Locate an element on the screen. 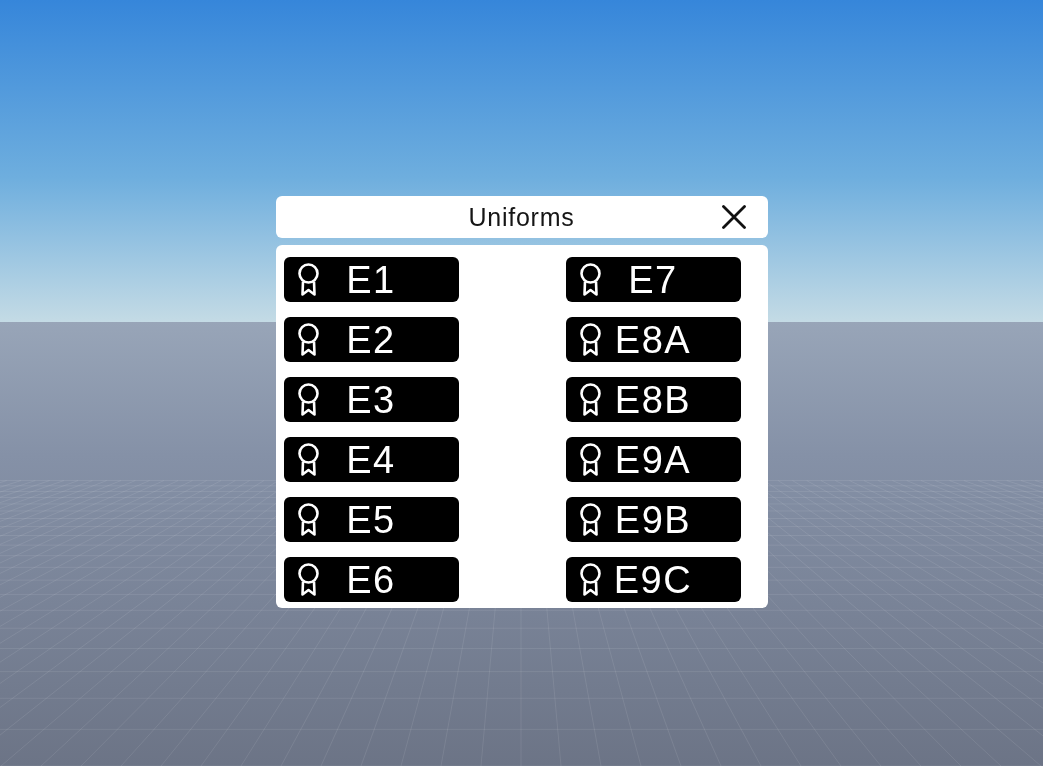 Image resolution: width=1043 pixels, height=766 pixels. uniform-button: E7 is located at coordinates (653, 279).